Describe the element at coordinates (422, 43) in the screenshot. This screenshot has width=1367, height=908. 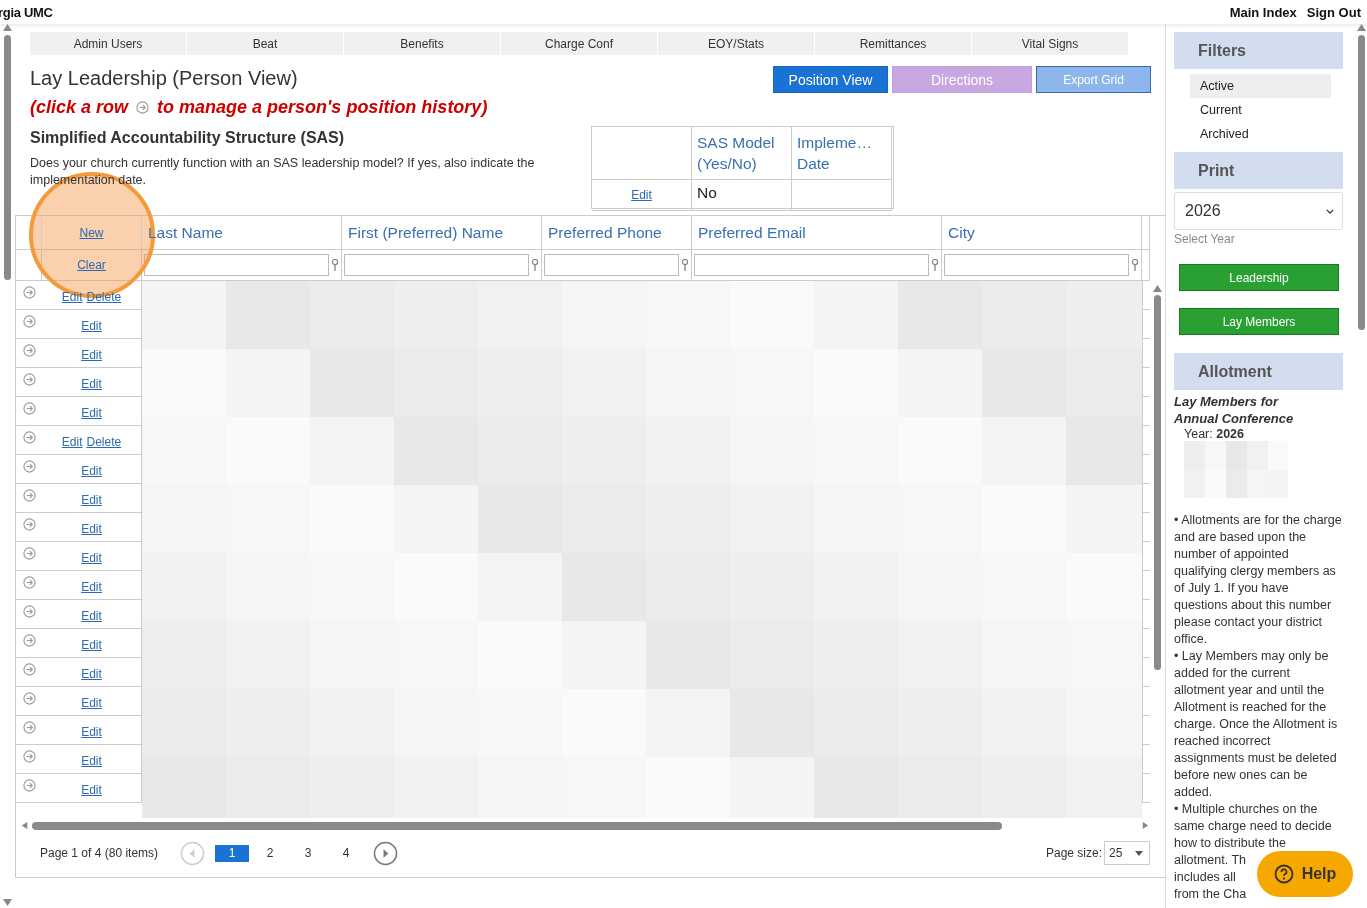
I see `nav-tab: Benefits` at that location.